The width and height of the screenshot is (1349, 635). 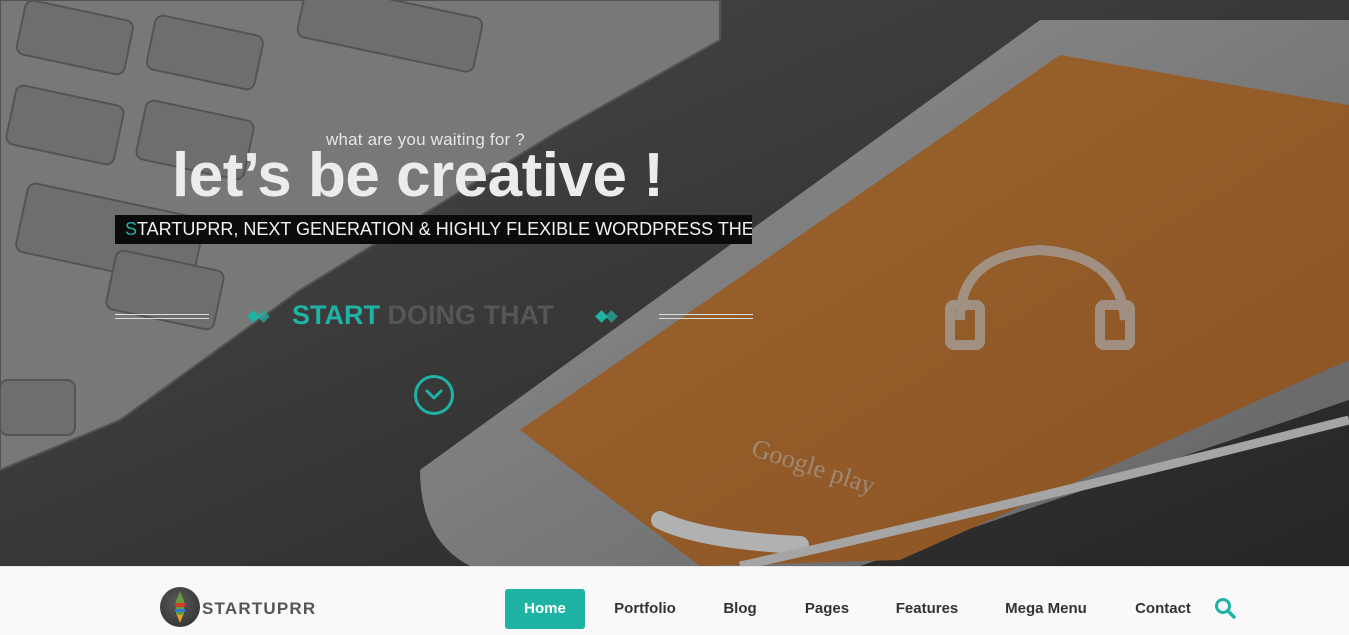 I want to click on banner-brand: TARTUPRR, so click(x=185, y=229).